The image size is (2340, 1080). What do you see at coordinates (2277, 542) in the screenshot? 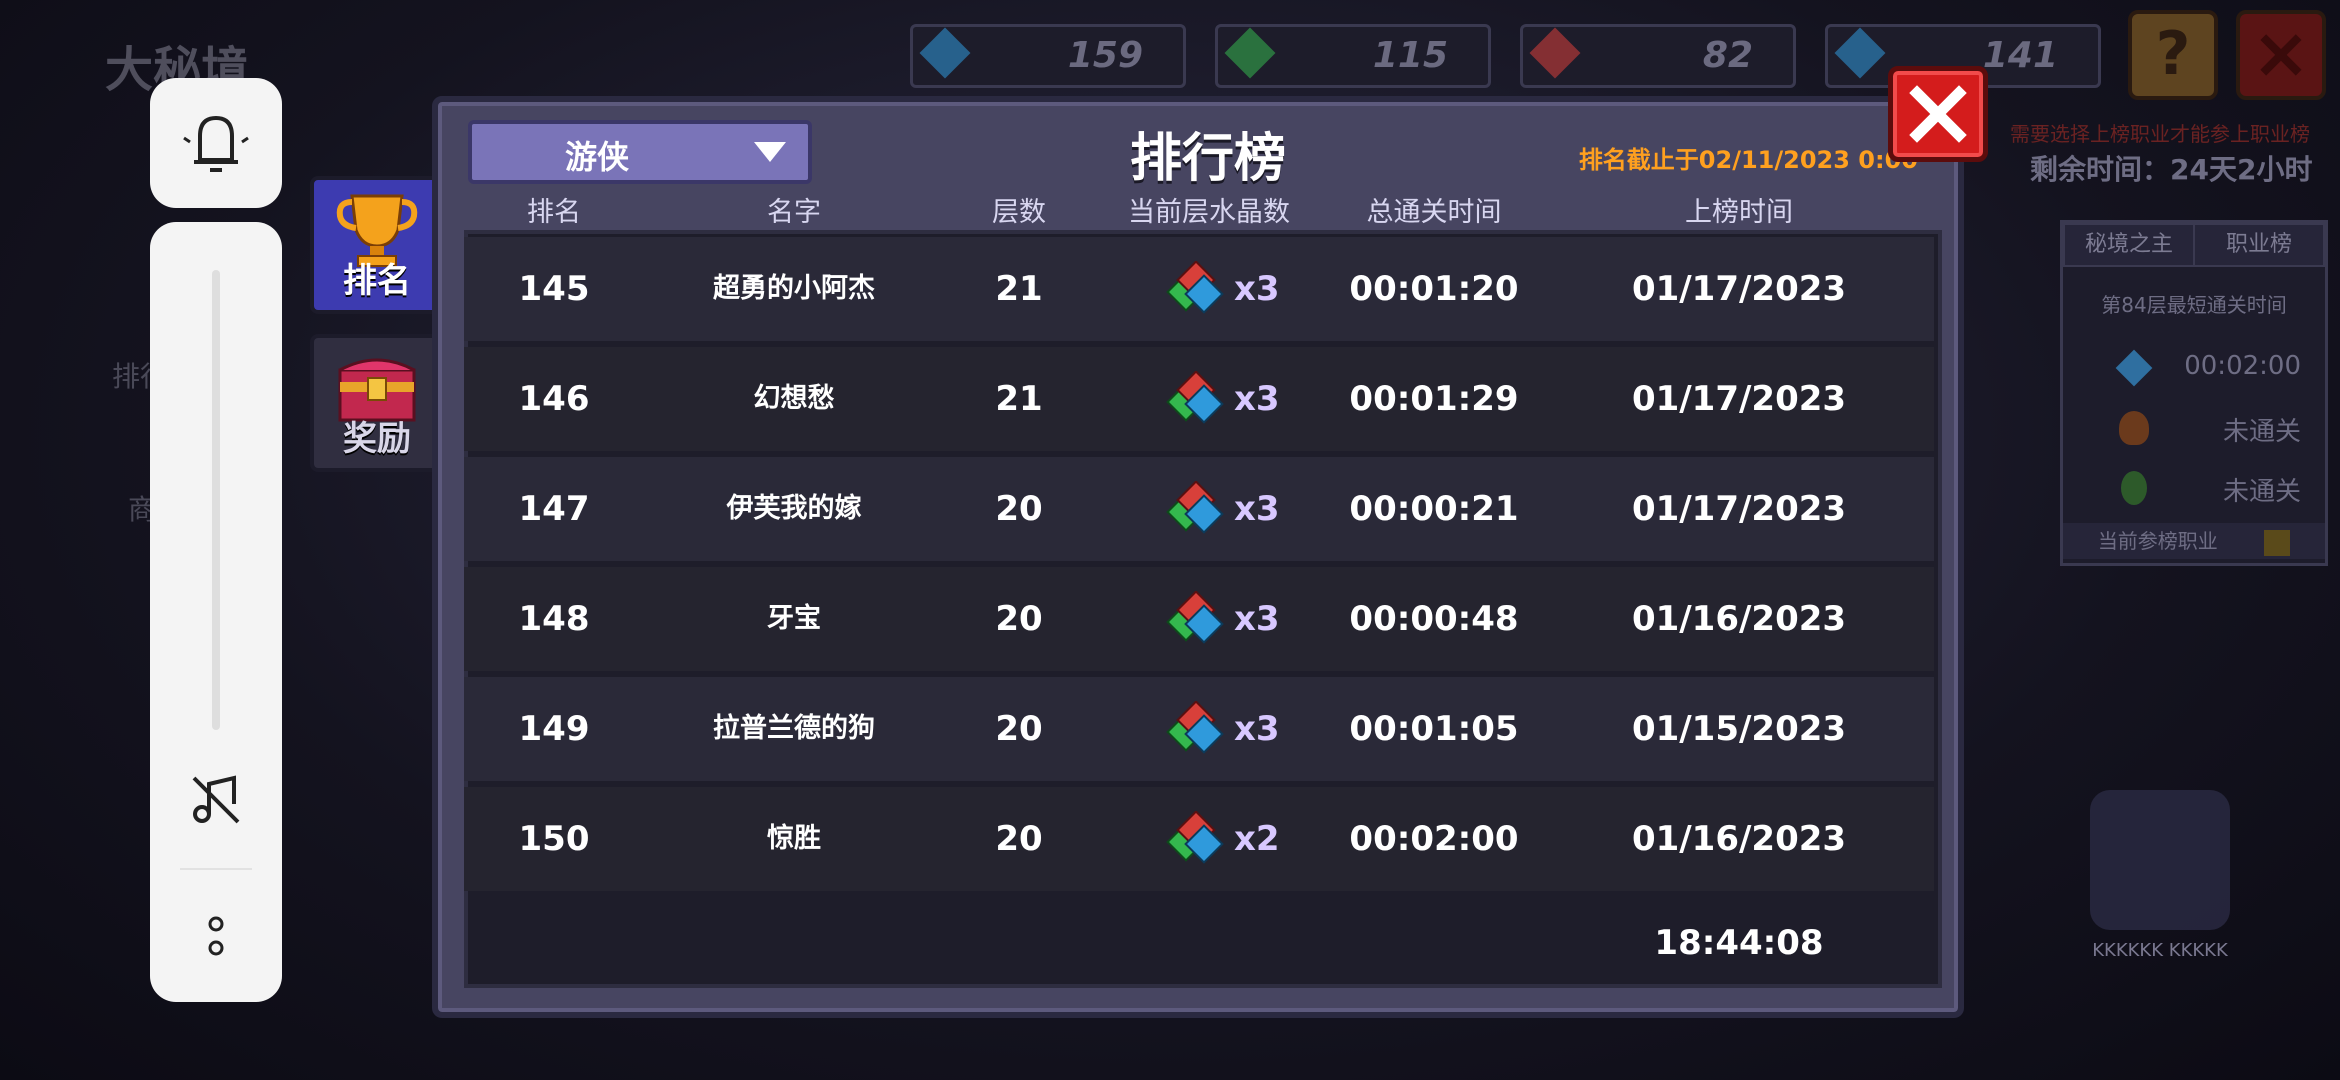
I see `class-icon` at bounding box center [2277, 542].